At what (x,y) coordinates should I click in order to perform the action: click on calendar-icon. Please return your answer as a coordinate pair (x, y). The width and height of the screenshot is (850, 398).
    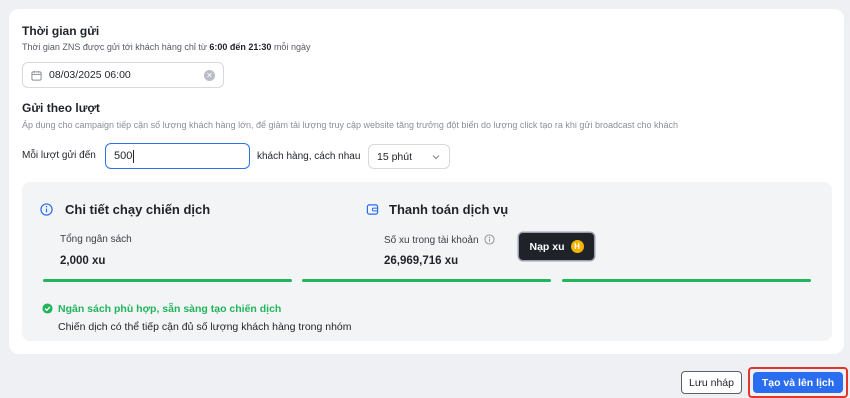
    Looking at the image, I should click on (36, 75).